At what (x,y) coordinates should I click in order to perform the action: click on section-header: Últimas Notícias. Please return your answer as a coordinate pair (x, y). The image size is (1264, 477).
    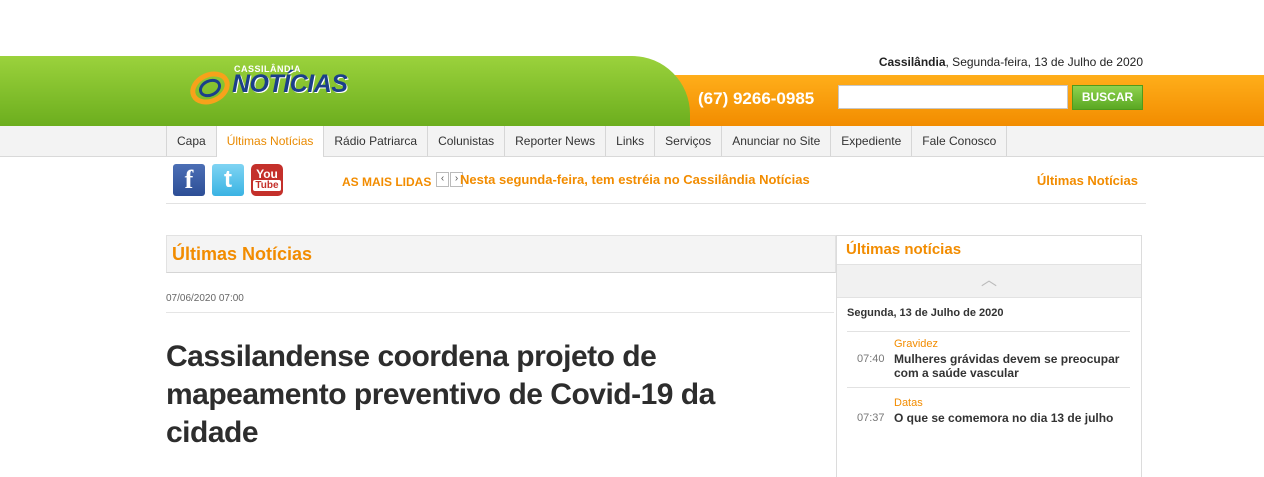
    Looking at the image, I should click on (501, 254).